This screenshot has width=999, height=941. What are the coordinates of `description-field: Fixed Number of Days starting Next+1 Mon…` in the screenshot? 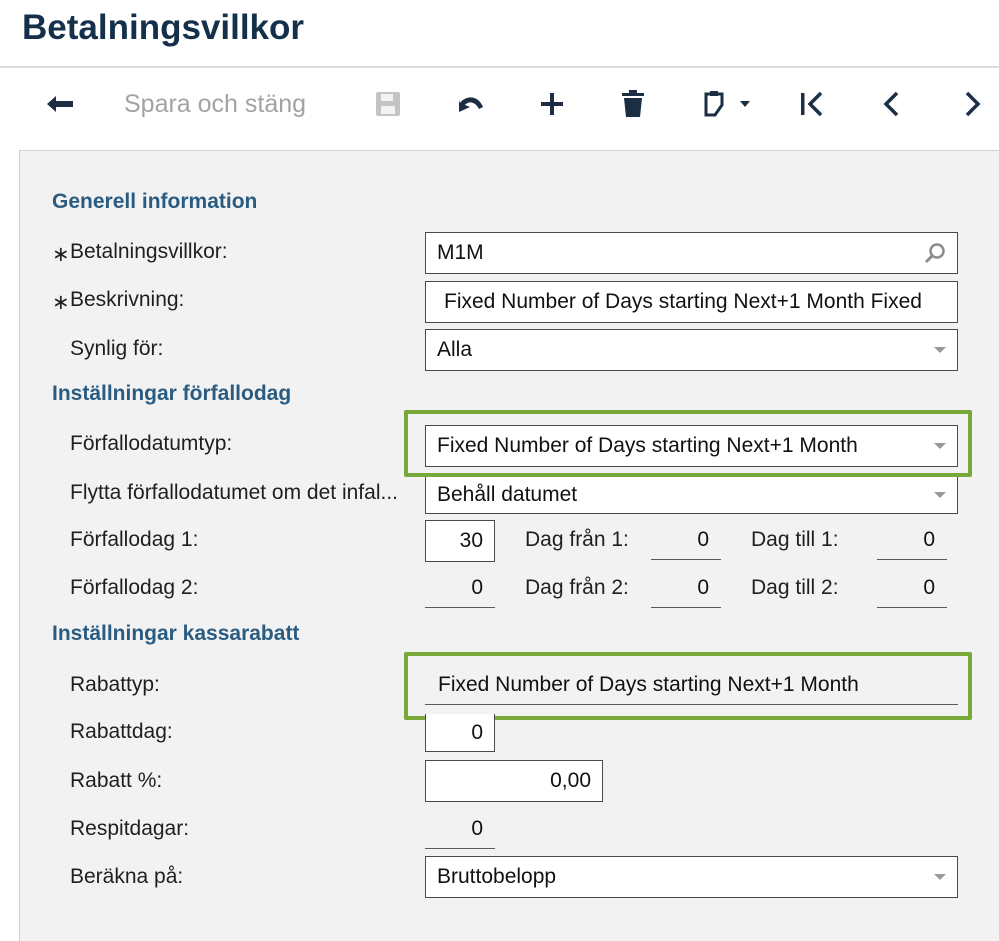 It's located at (691, 302).